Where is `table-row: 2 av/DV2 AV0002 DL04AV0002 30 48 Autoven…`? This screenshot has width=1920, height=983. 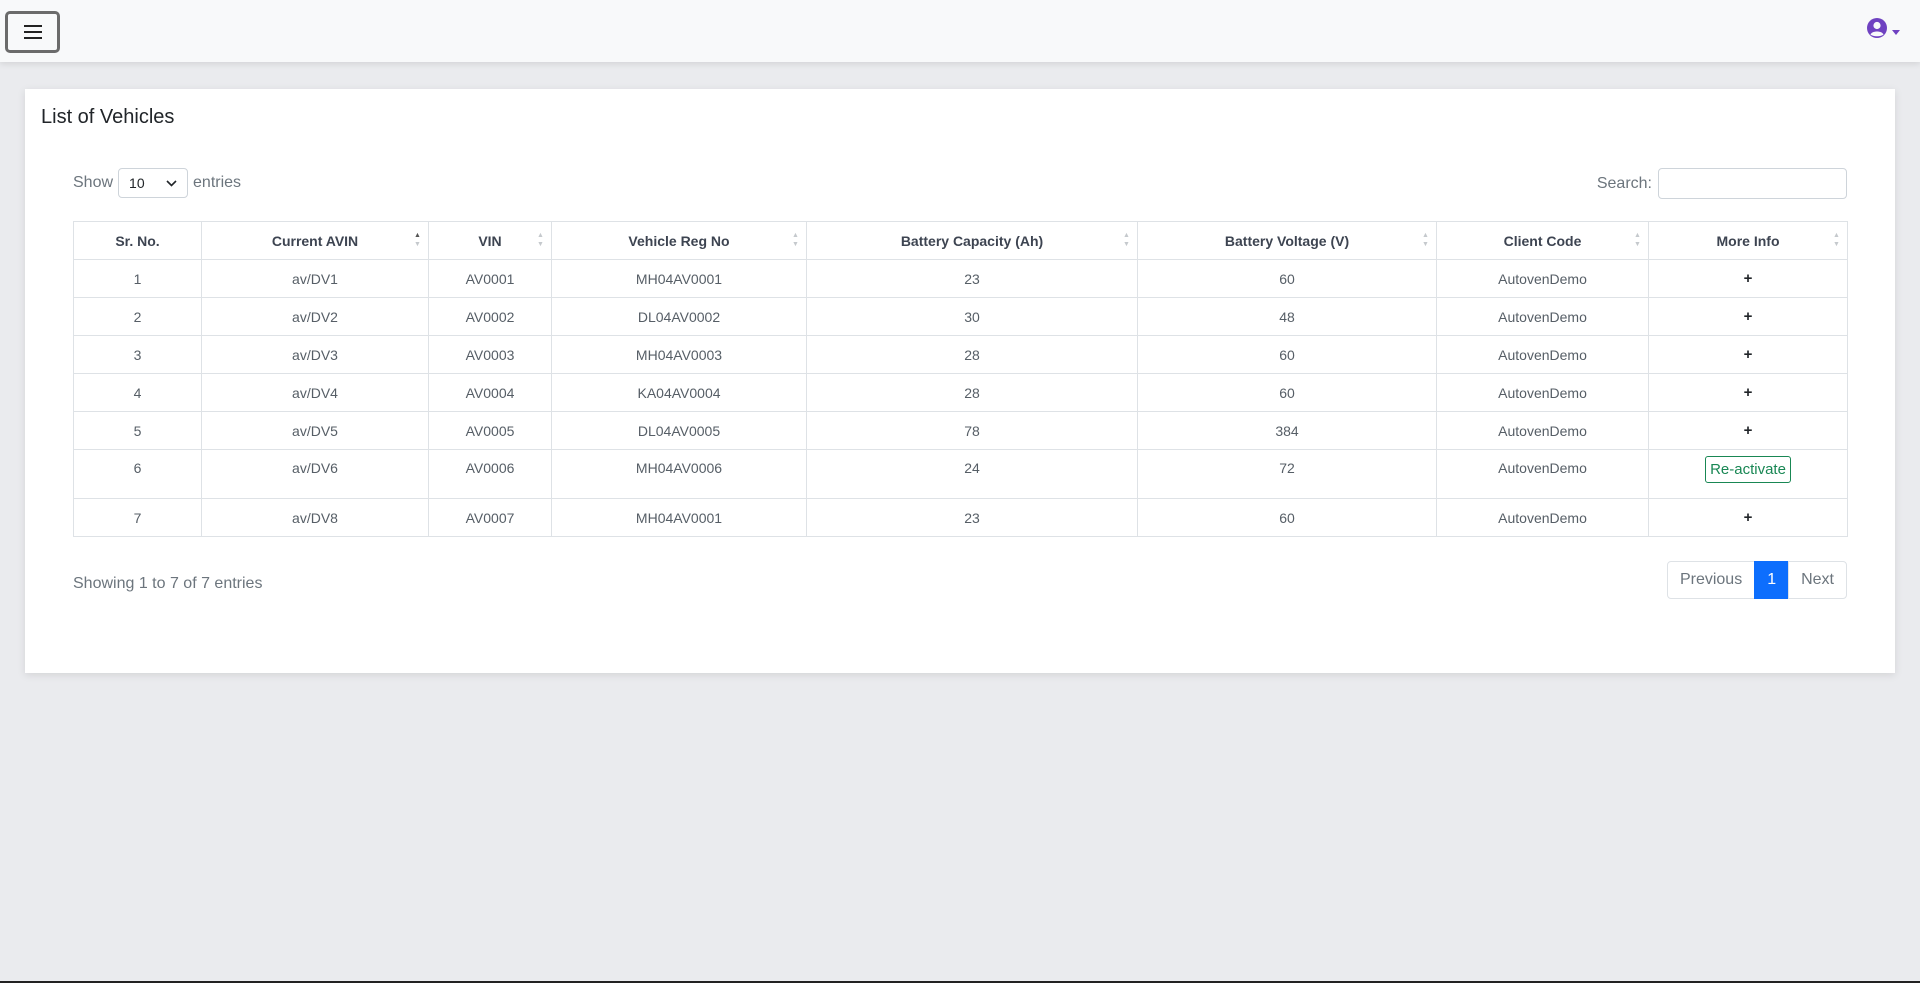 table-row: 2 av/DV2 AV0002 DL04AV0002 30 48 Autoven… is located at coordinates (960, 316).